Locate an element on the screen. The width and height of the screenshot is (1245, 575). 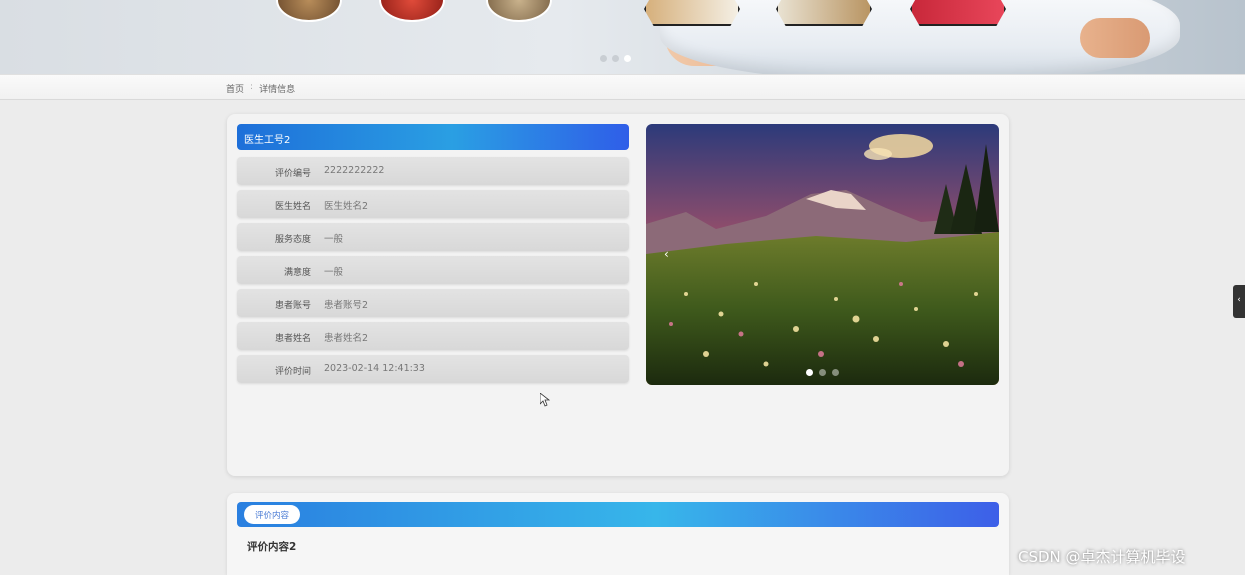
landscape-image is located at coordinates (822, 254).